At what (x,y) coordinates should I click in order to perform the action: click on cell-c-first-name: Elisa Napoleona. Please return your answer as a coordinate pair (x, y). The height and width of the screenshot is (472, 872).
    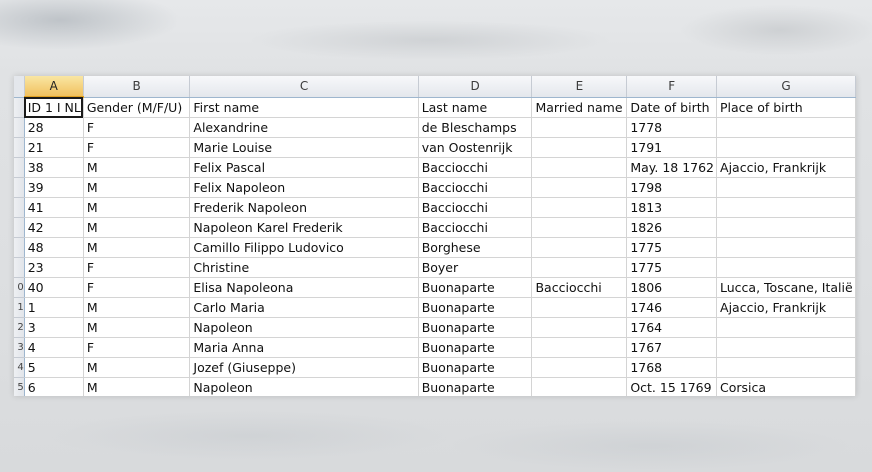
    Looking at the image, I should click on (304, 287).